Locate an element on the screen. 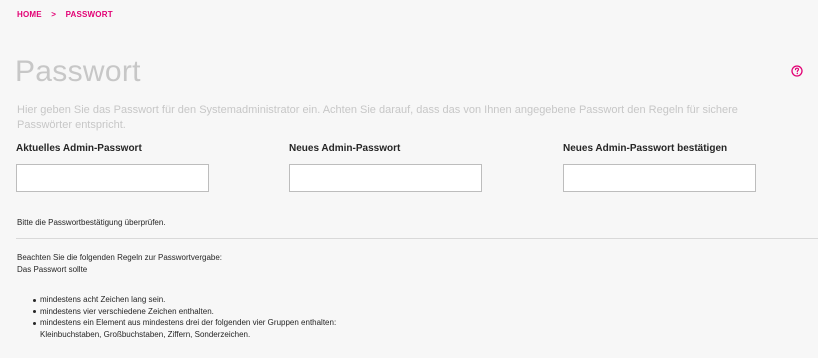  current-password-label: Aktuelles Admin-Passwort is located at coordinates (79, 148).